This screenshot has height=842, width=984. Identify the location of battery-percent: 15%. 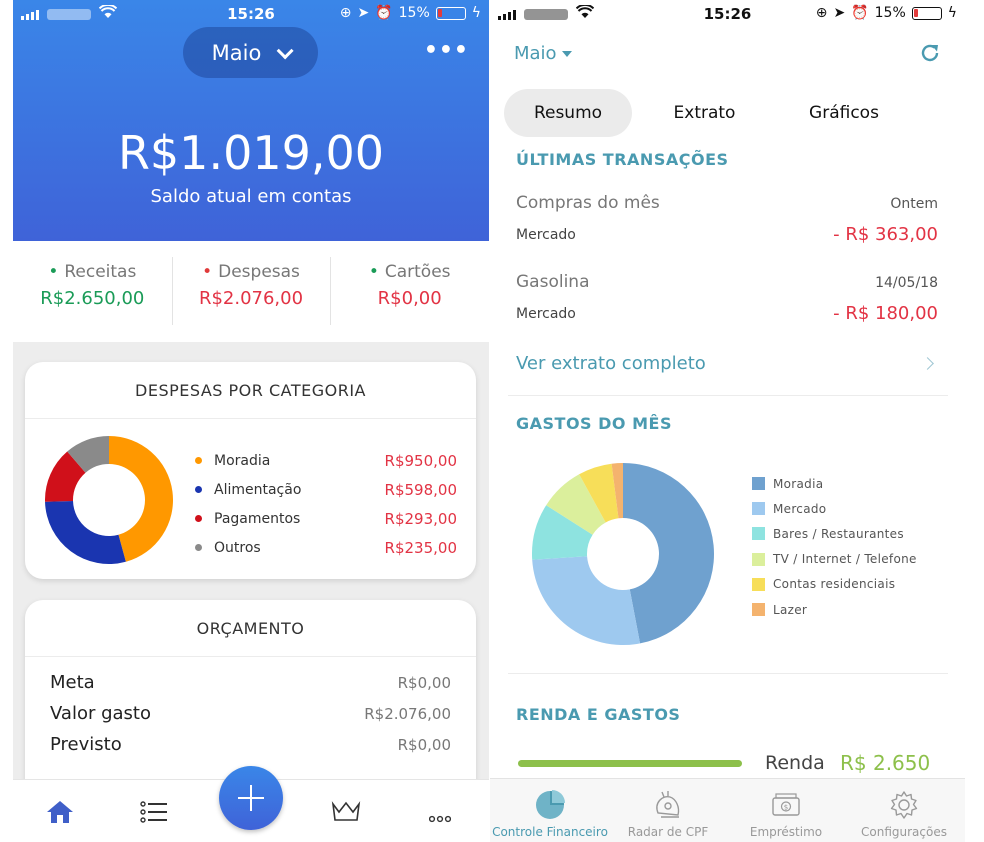
(890, 13).